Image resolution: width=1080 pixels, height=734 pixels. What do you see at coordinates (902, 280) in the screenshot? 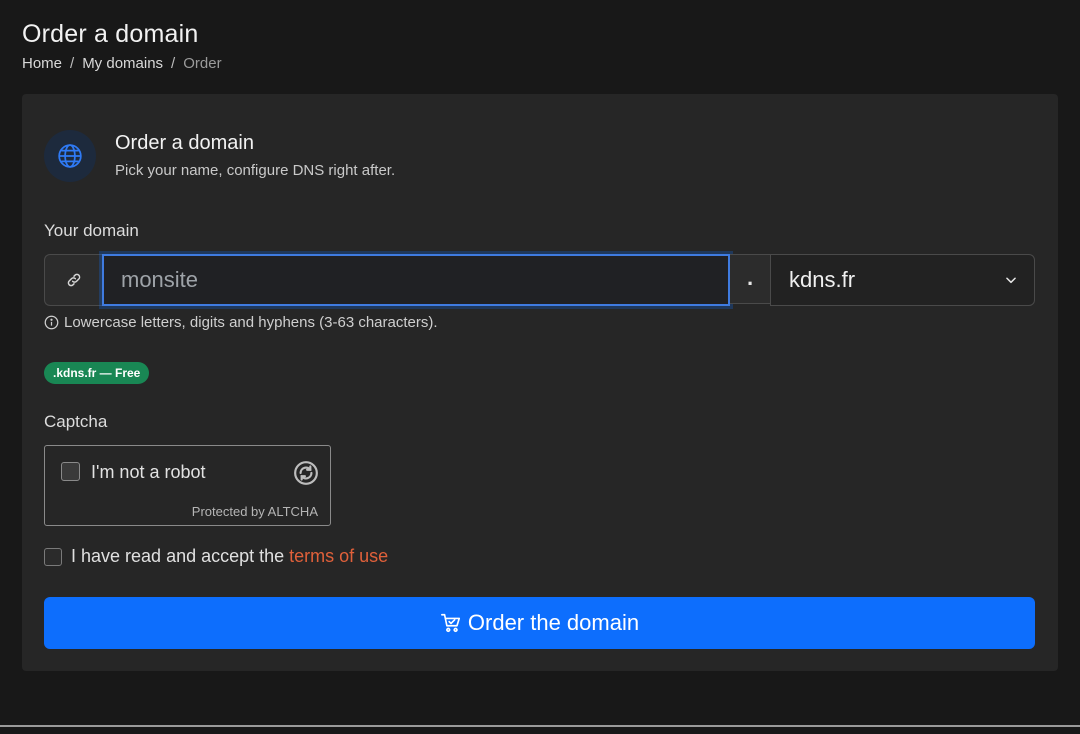
I see `tld-select: kdns.fr` at bounding box center [902, 280].